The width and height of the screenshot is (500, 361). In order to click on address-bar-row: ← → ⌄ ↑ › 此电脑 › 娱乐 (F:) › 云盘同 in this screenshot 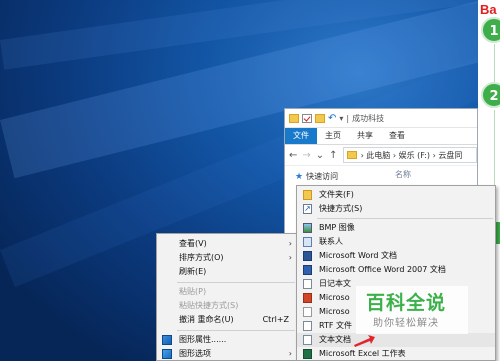, I will do `click(381, 155)`.